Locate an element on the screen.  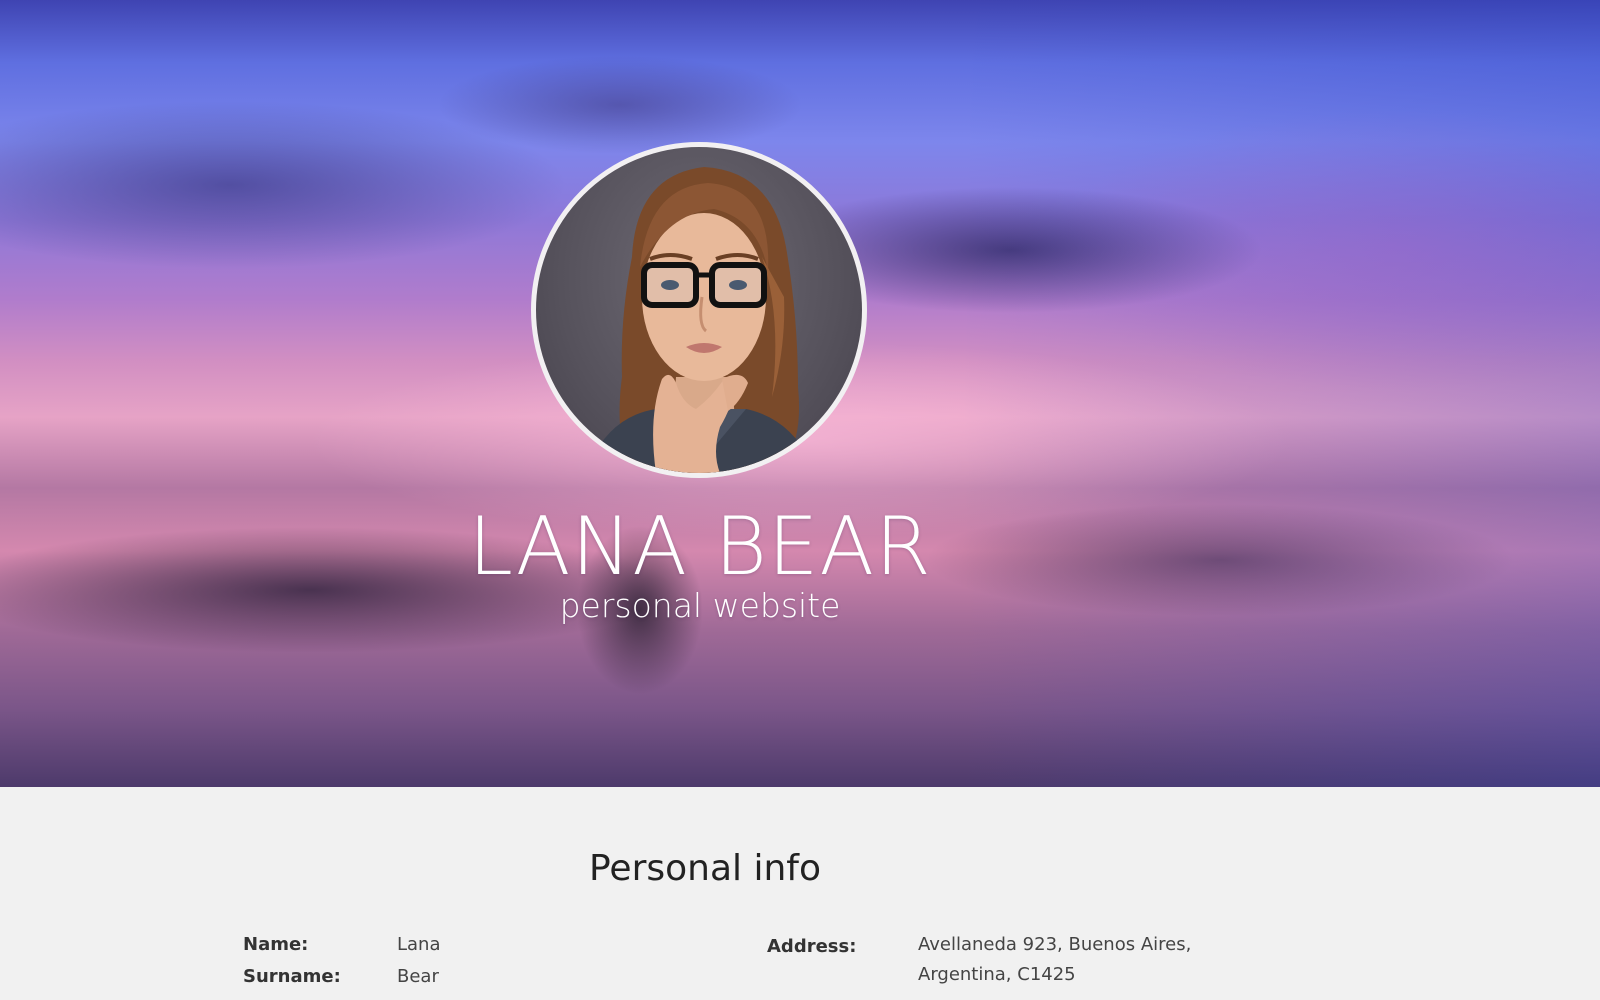
section-title: Personal info is located at coordinates (705, 868).